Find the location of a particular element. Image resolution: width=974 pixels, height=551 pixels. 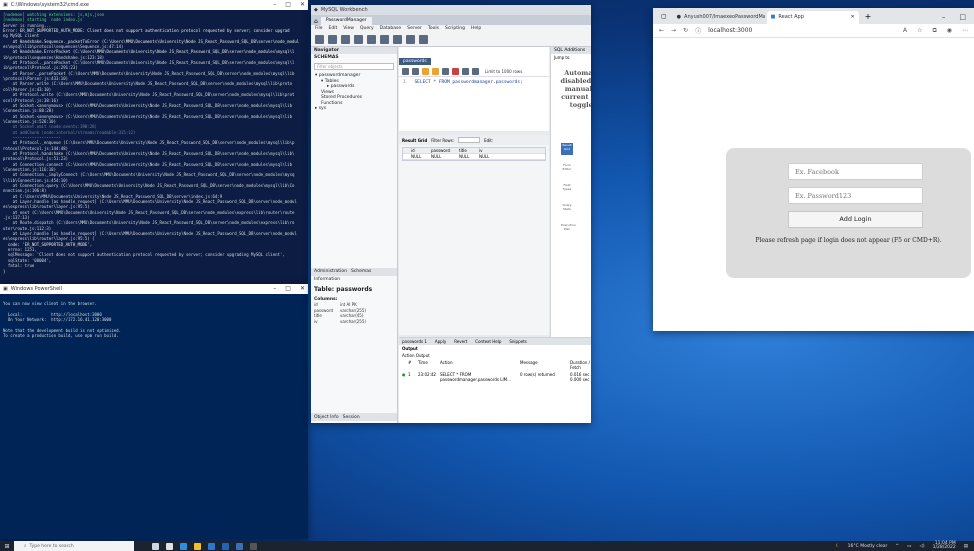

tab-actions-icon: ▢ is located at coordinates (664, 18).